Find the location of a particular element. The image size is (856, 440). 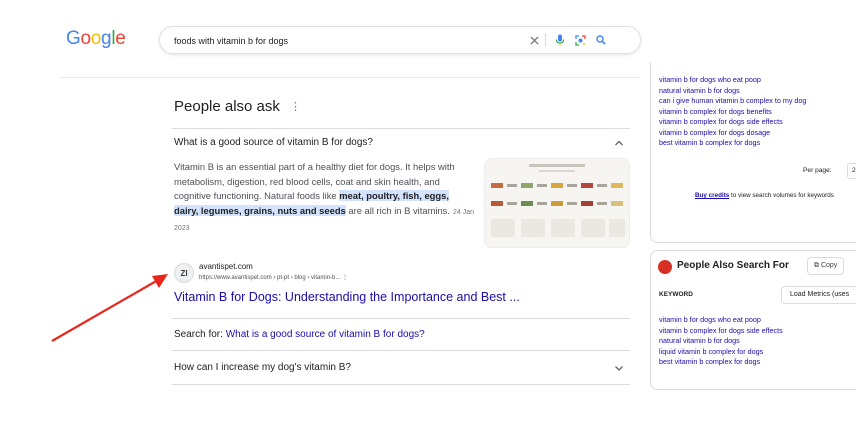

search-for-label: Search for: is located at coordinates (200, 334).